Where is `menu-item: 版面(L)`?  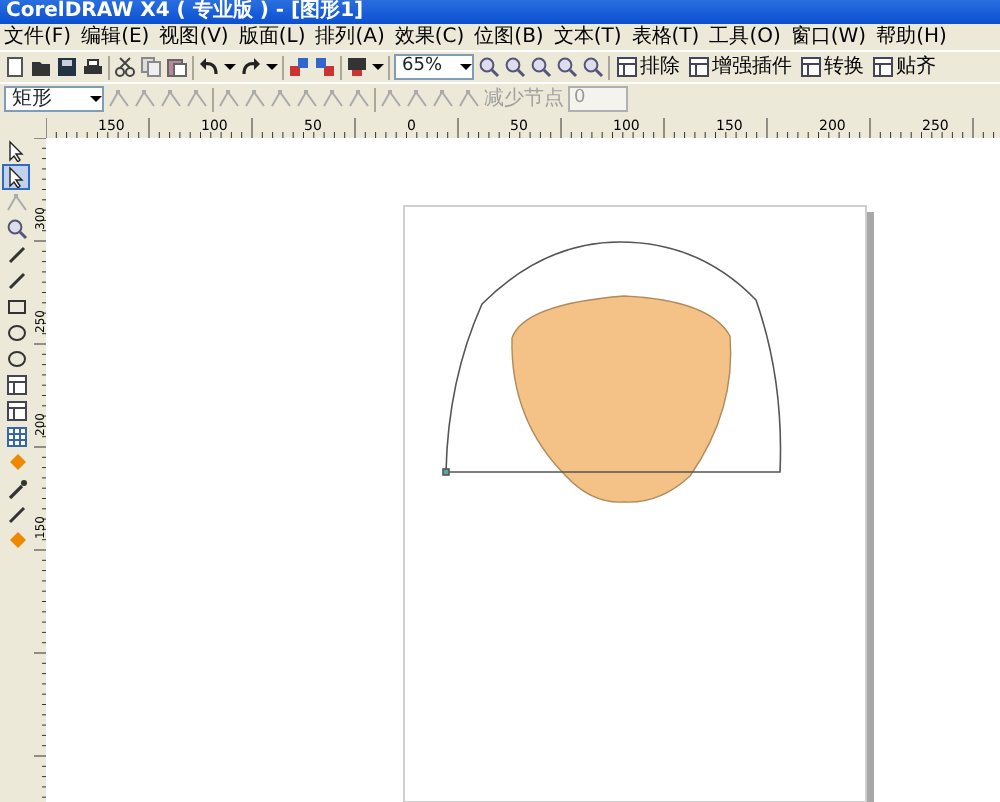
menu-item: 版面(L) is located at coordinates (272, 37).